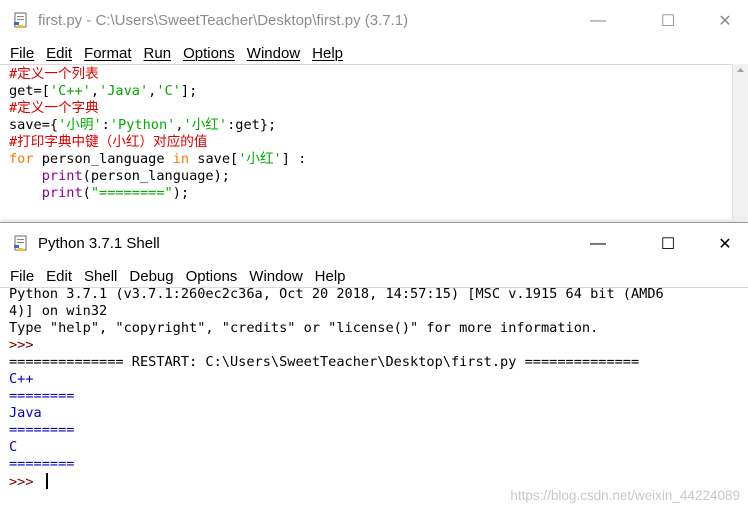 This screenshot has width=748, height=513. Describe the element at coordinates (54, 108) in the screenshot. I see `code-comment: #定义一个字典` at that location.